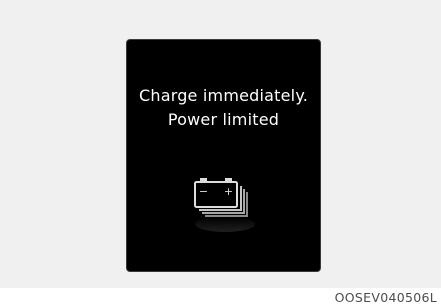 This screenshot has height=308, width=441. Describe the element at coordinates (223, 108) in the screenshot. I see `warning-message: Charge immediately. Power limited` at that location.